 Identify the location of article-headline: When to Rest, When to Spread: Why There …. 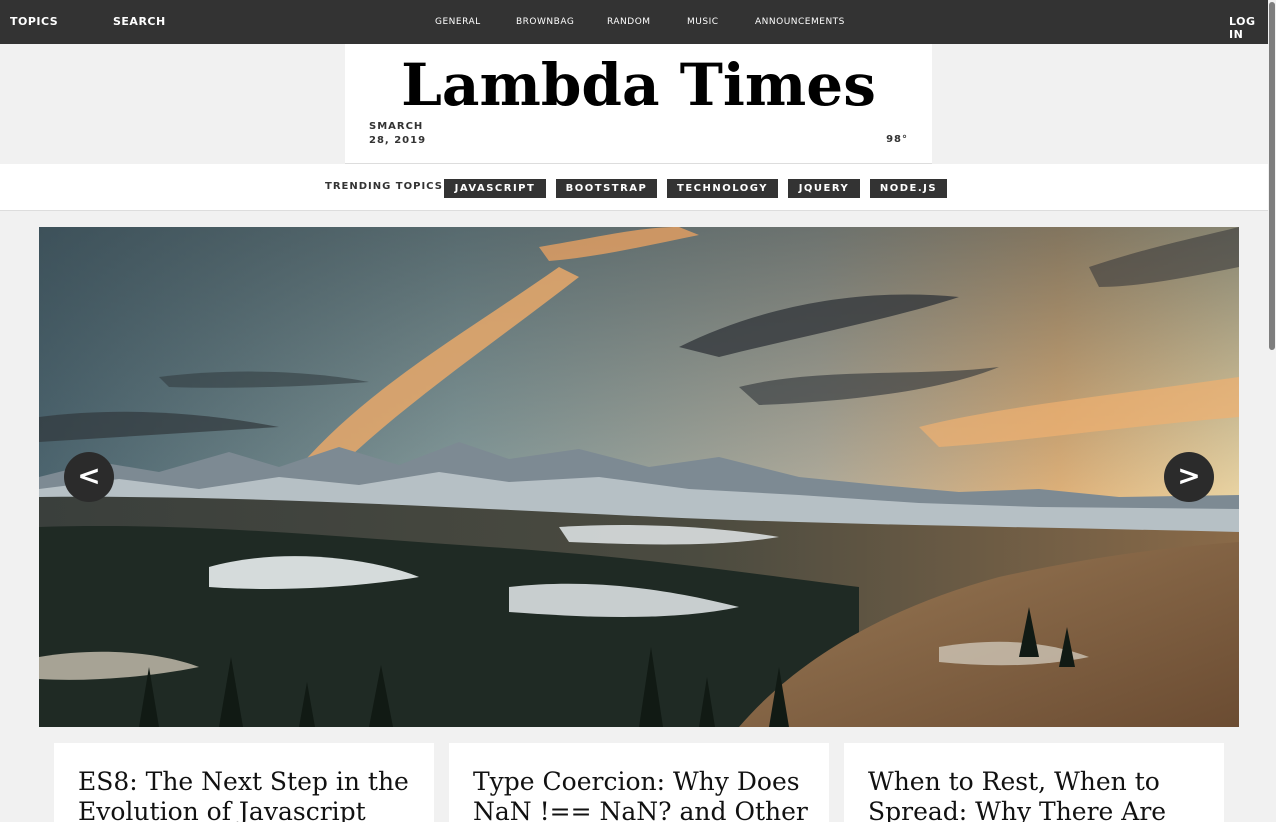
(1038, 794).